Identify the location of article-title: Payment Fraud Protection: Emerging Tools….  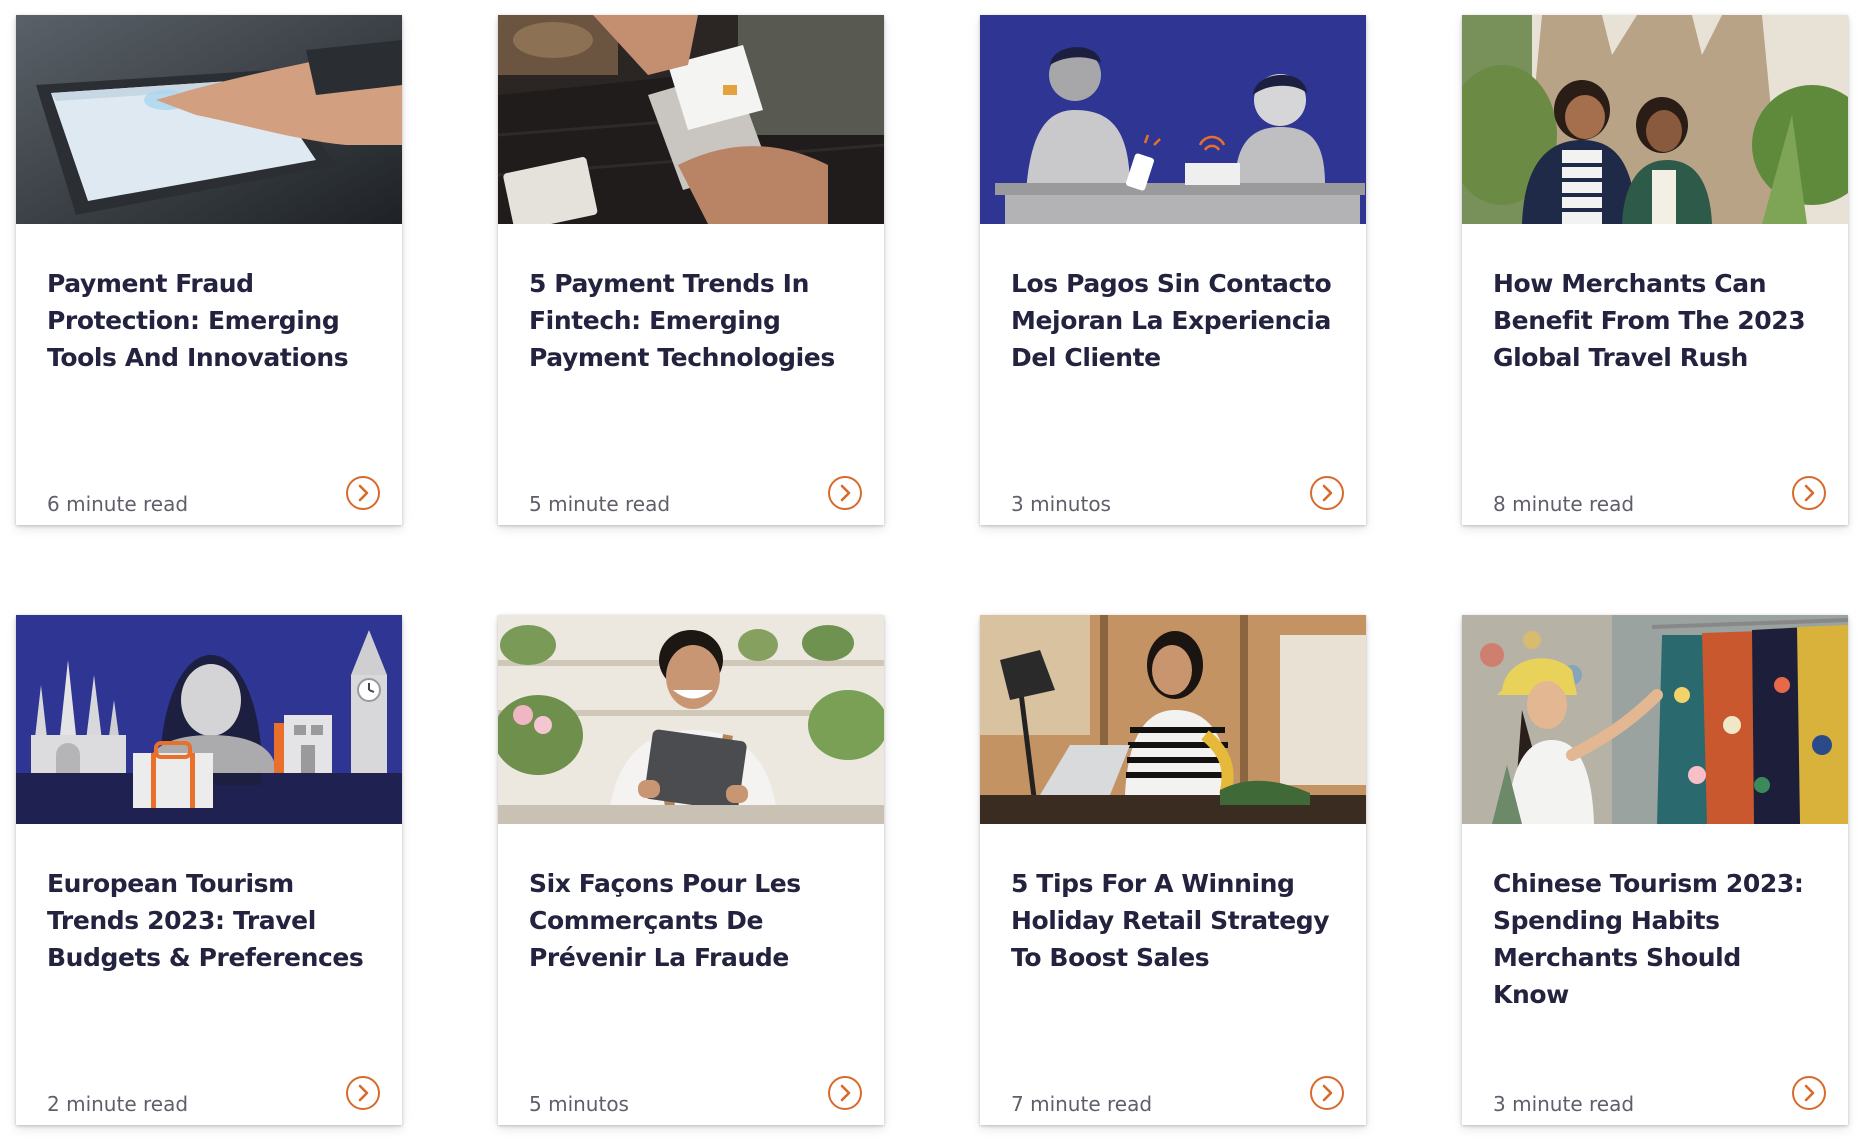
(212, 320).